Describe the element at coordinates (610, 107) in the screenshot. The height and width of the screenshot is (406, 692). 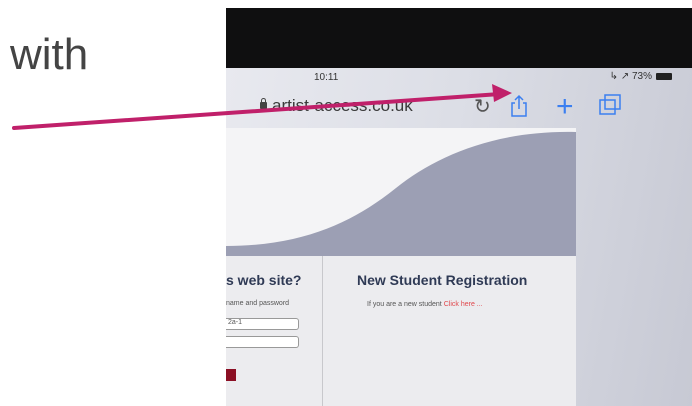
I see `tabs-icon` at that location.